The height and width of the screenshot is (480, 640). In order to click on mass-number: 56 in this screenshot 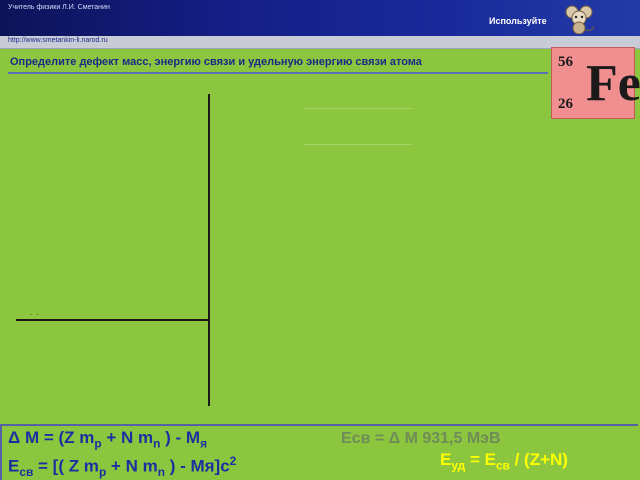, I will do `click(565, 62)`.